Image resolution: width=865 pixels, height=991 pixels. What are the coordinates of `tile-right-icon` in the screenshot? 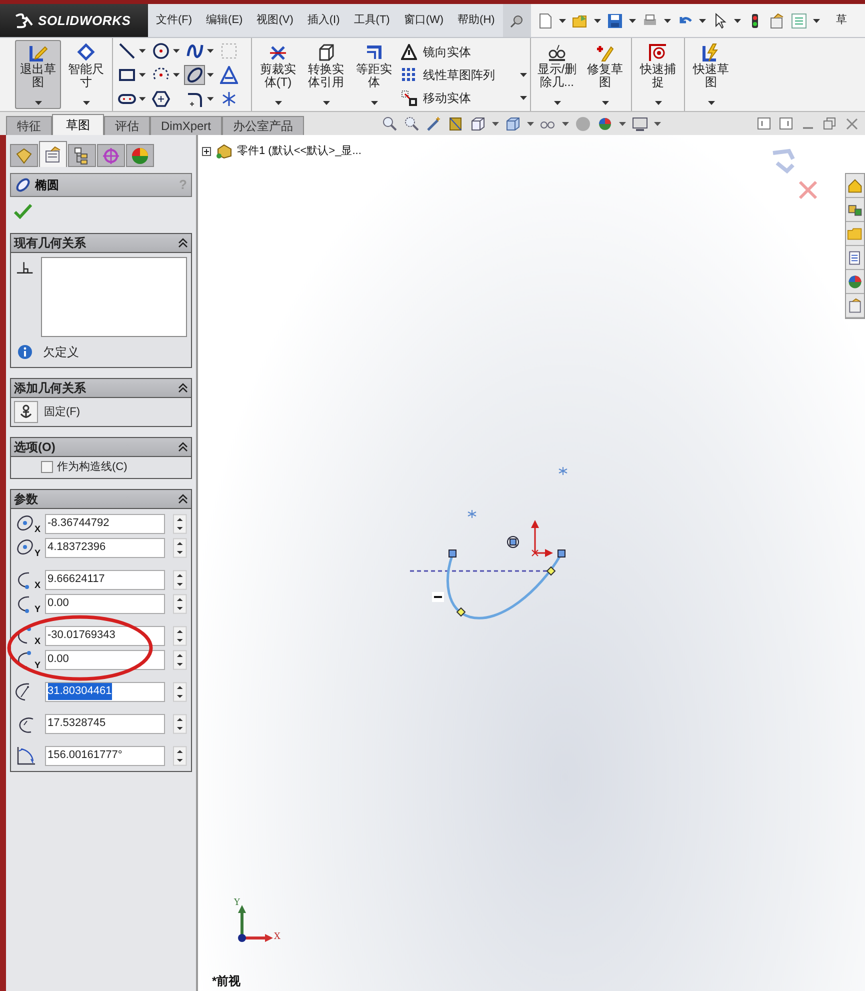 It's located at (786, 123).